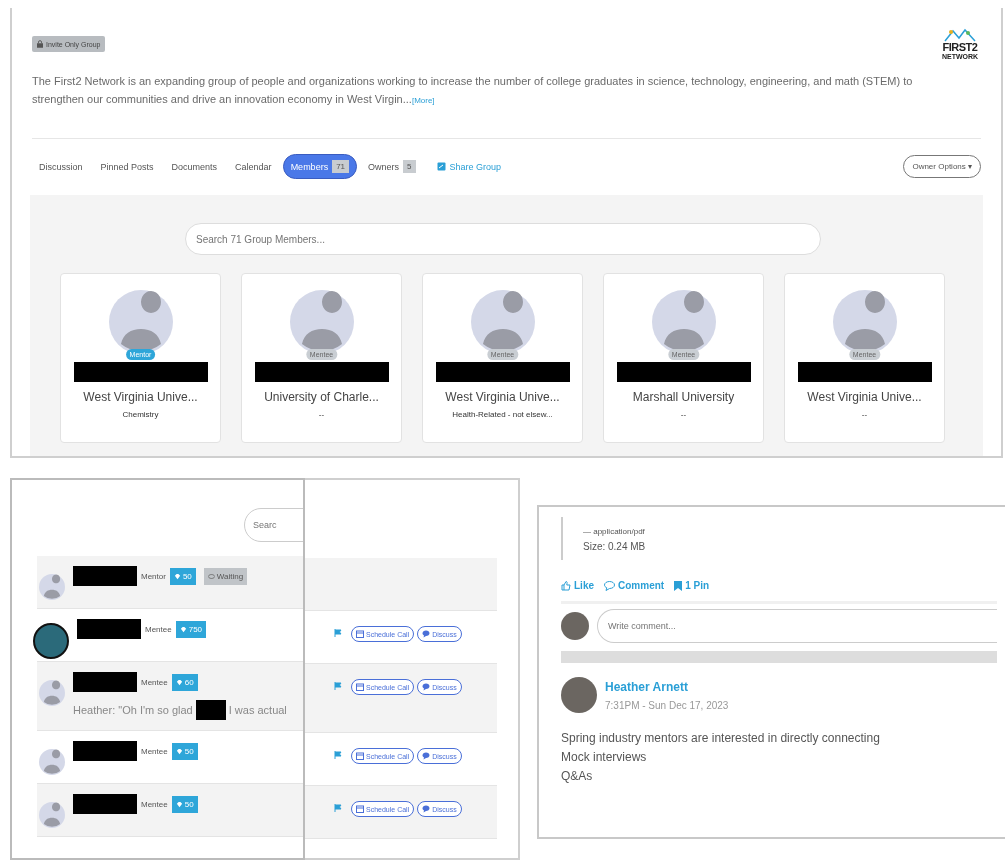 This screenshot has height=863, width=1005. Describe the element at coordinates (678, 585) in the screenshot. I see `bookmark-icon` at that location.